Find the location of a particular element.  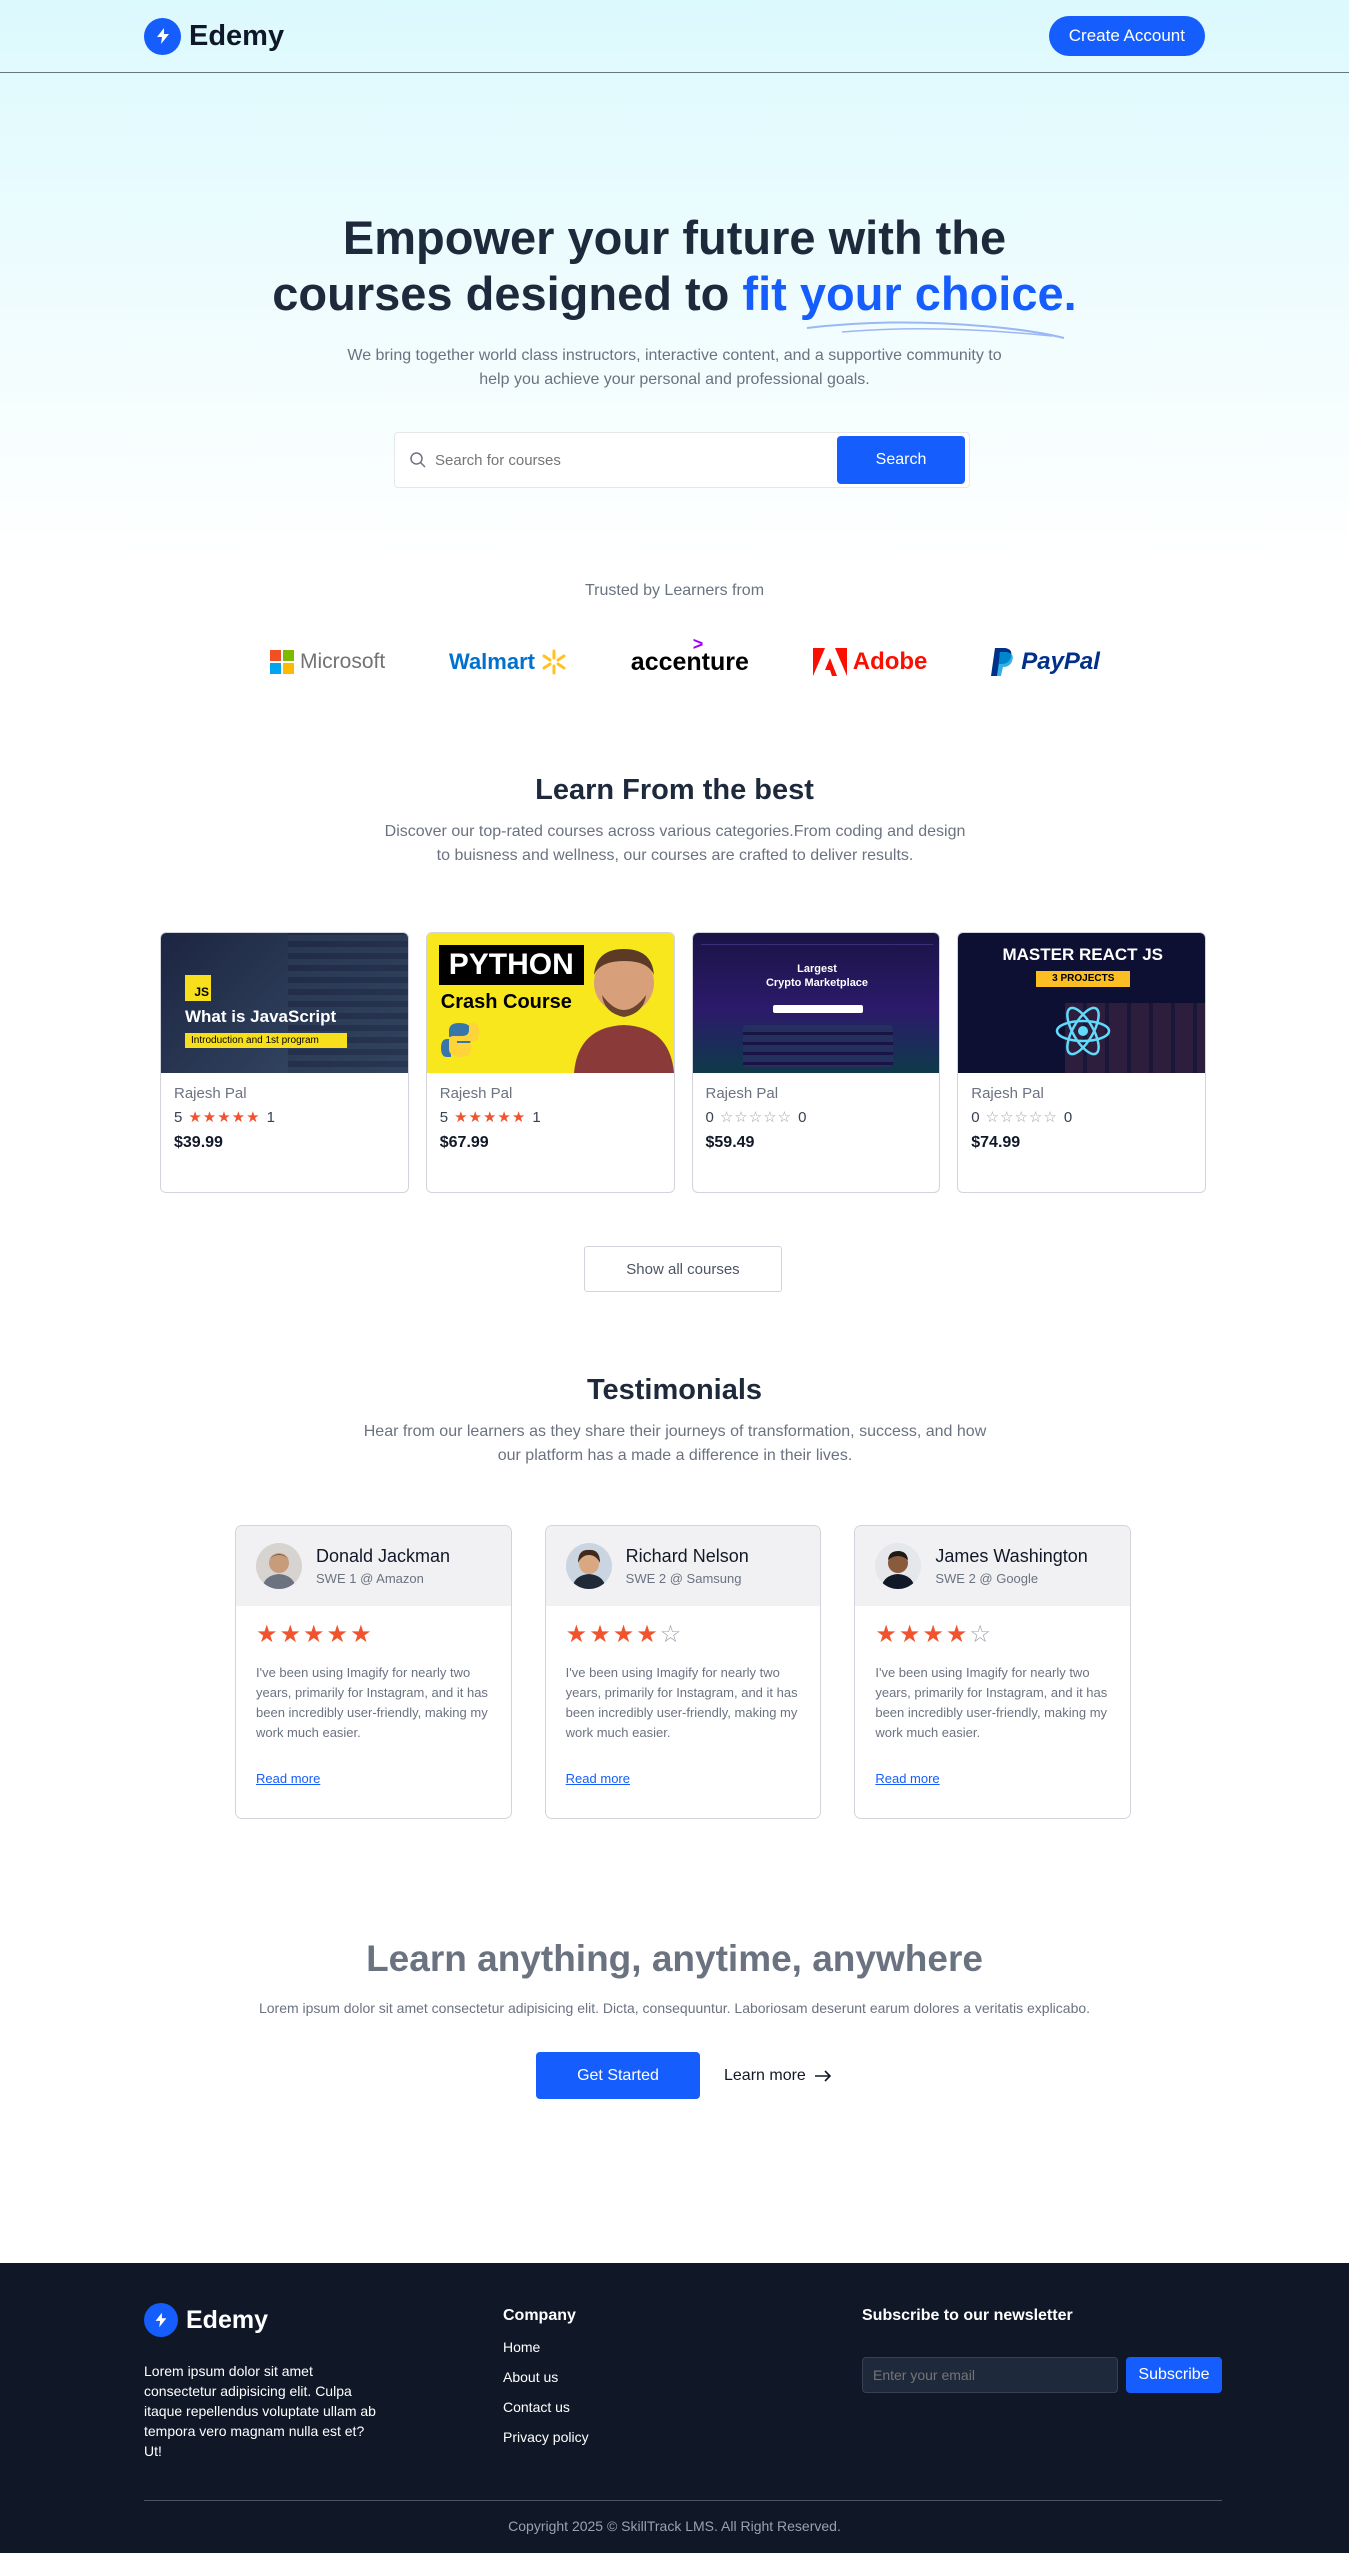

star-icons: ☆☆☆☆☆ is located at coordinates (756, 1117).